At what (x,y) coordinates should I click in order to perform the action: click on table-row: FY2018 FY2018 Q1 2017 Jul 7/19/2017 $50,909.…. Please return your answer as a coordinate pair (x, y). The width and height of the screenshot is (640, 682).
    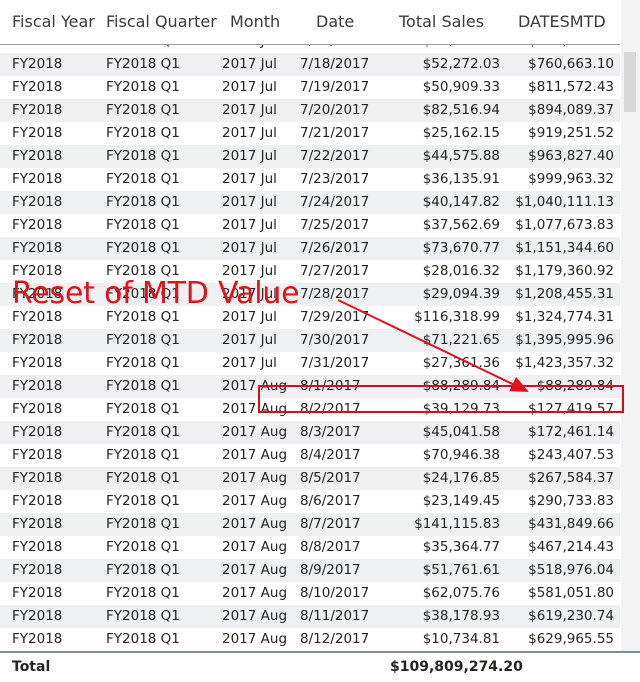
    Looking at the image, I should click on (310, 87).